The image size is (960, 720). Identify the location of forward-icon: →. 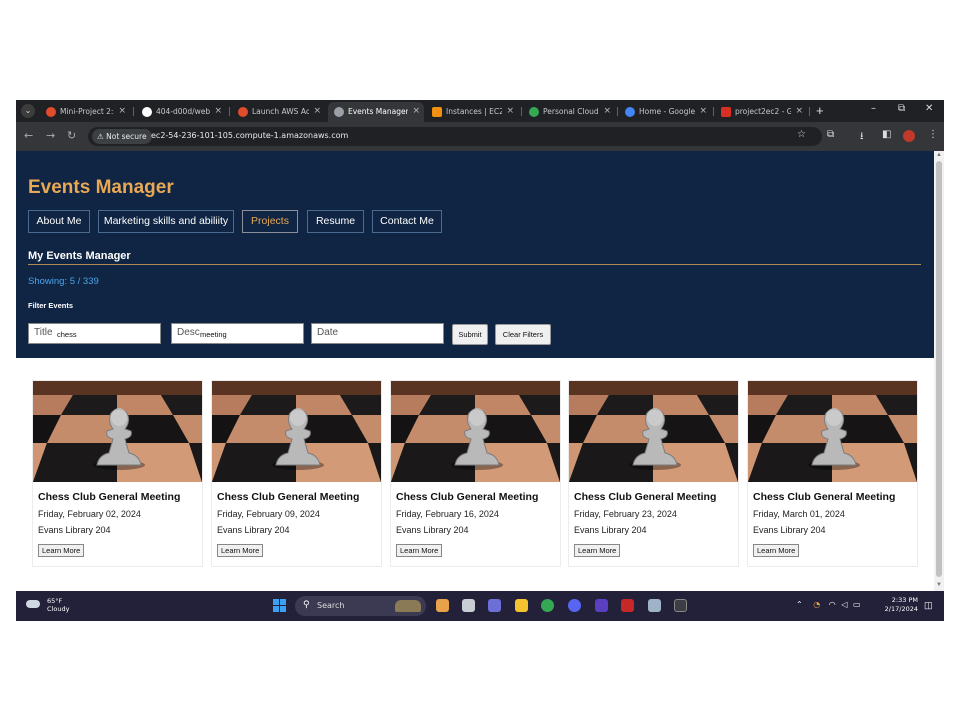
(50, 135).